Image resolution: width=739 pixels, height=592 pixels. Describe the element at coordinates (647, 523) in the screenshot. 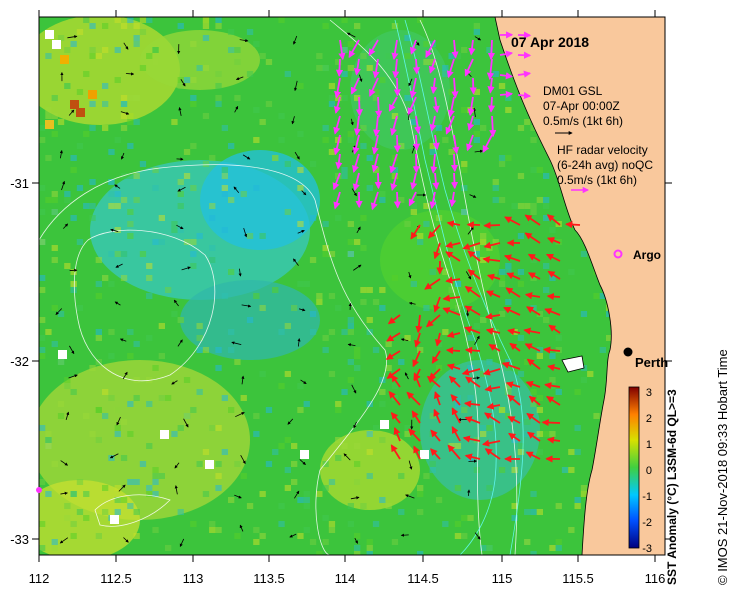

I see `colorbar-tick: -2` at that location.